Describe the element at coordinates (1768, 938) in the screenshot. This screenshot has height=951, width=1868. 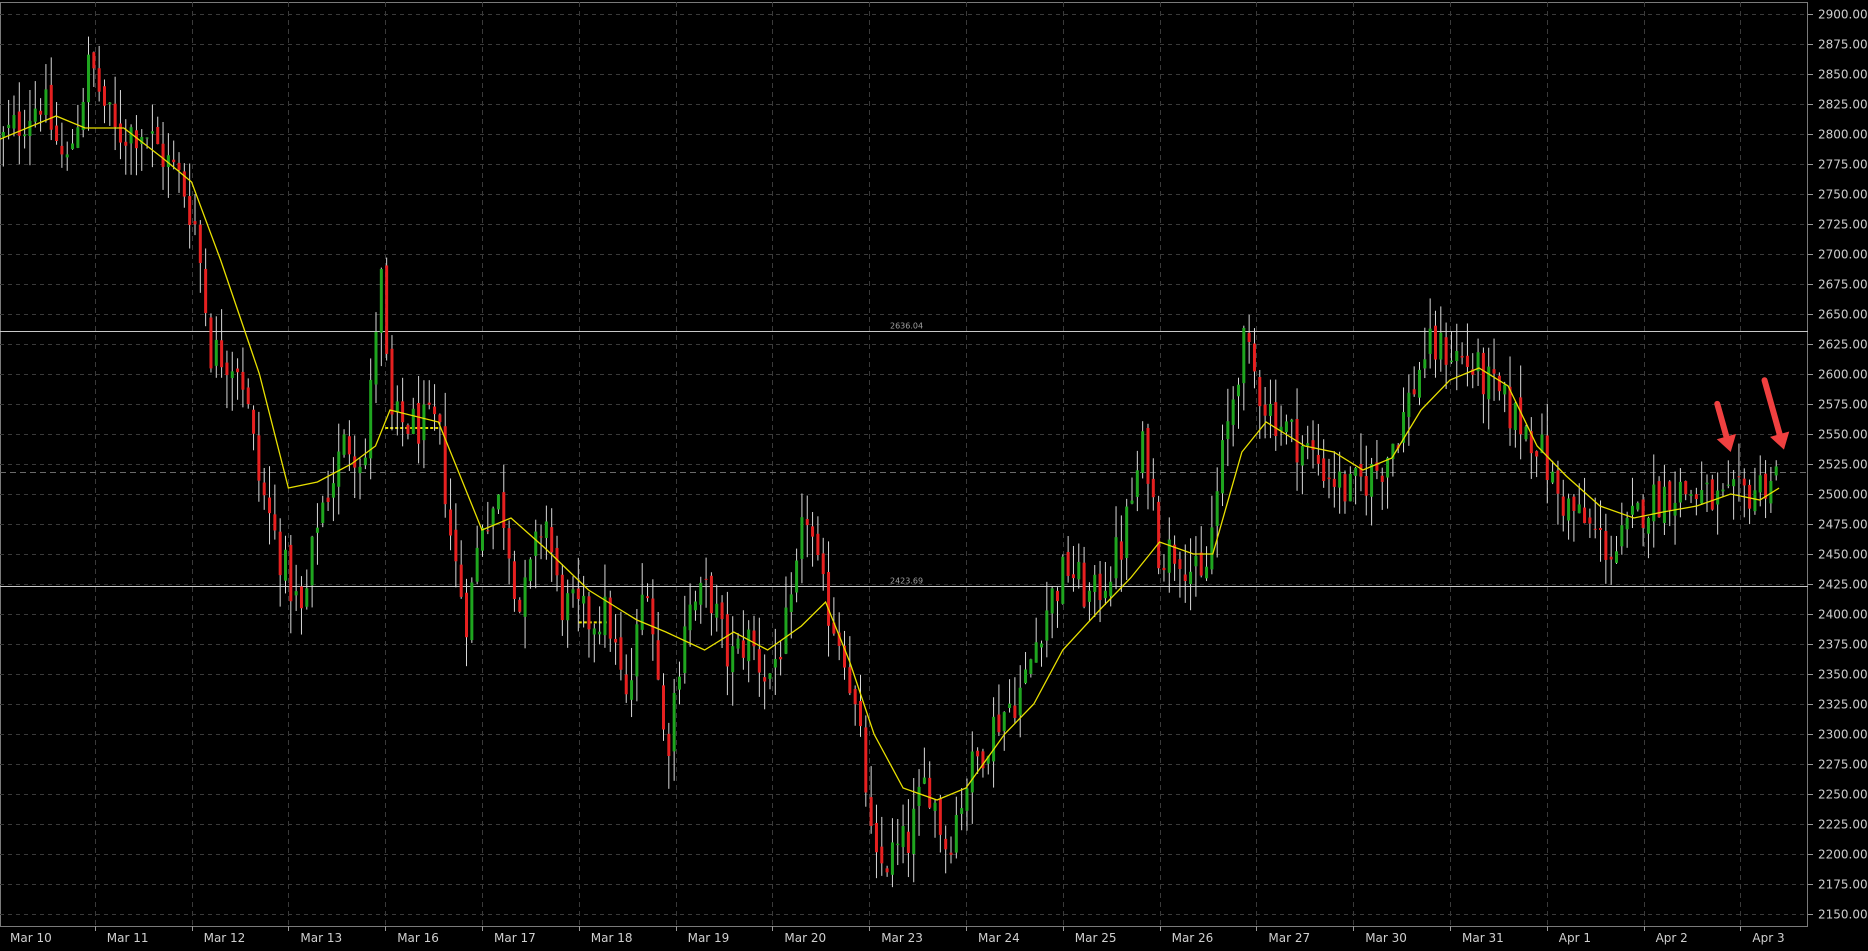
I see `x-tick-label: Apr 3` at that location.